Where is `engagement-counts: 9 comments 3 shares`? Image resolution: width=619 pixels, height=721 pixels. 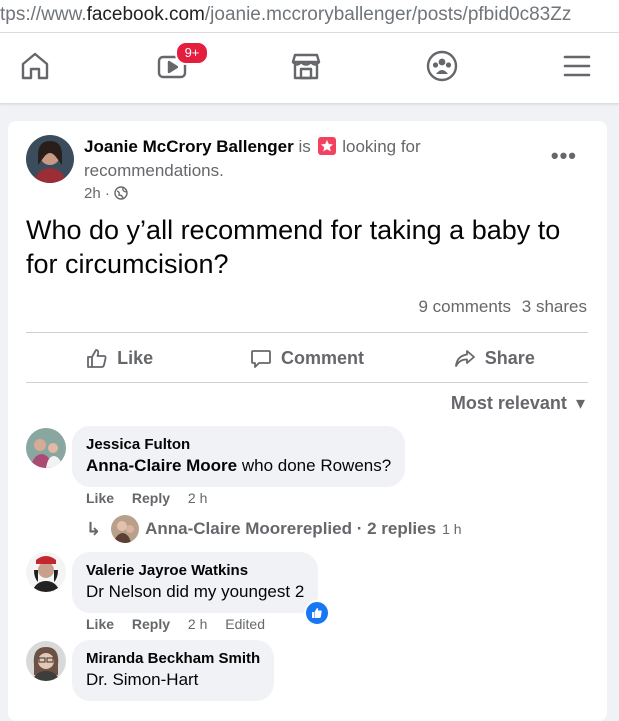
engagement-counts: 9 comments 3 shares is located at coordinates (502, 307).